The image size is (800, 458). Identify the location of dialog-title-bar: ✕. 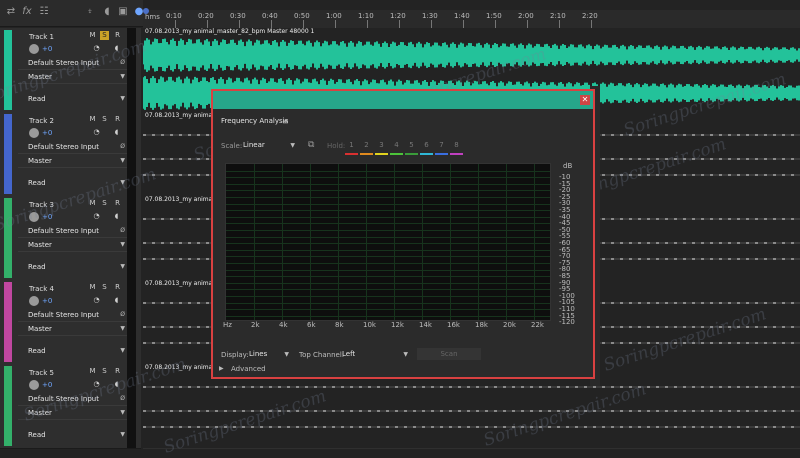
(403, 100).